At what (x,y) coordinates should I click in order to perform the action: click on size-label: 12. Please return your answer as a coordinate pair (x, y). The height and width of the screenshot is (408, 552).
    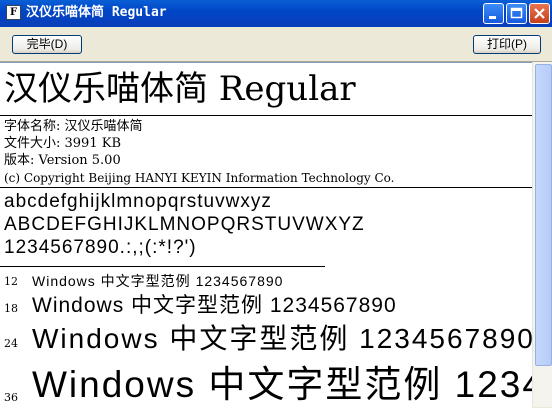
    Looking at the image, I should click on (11, 281).